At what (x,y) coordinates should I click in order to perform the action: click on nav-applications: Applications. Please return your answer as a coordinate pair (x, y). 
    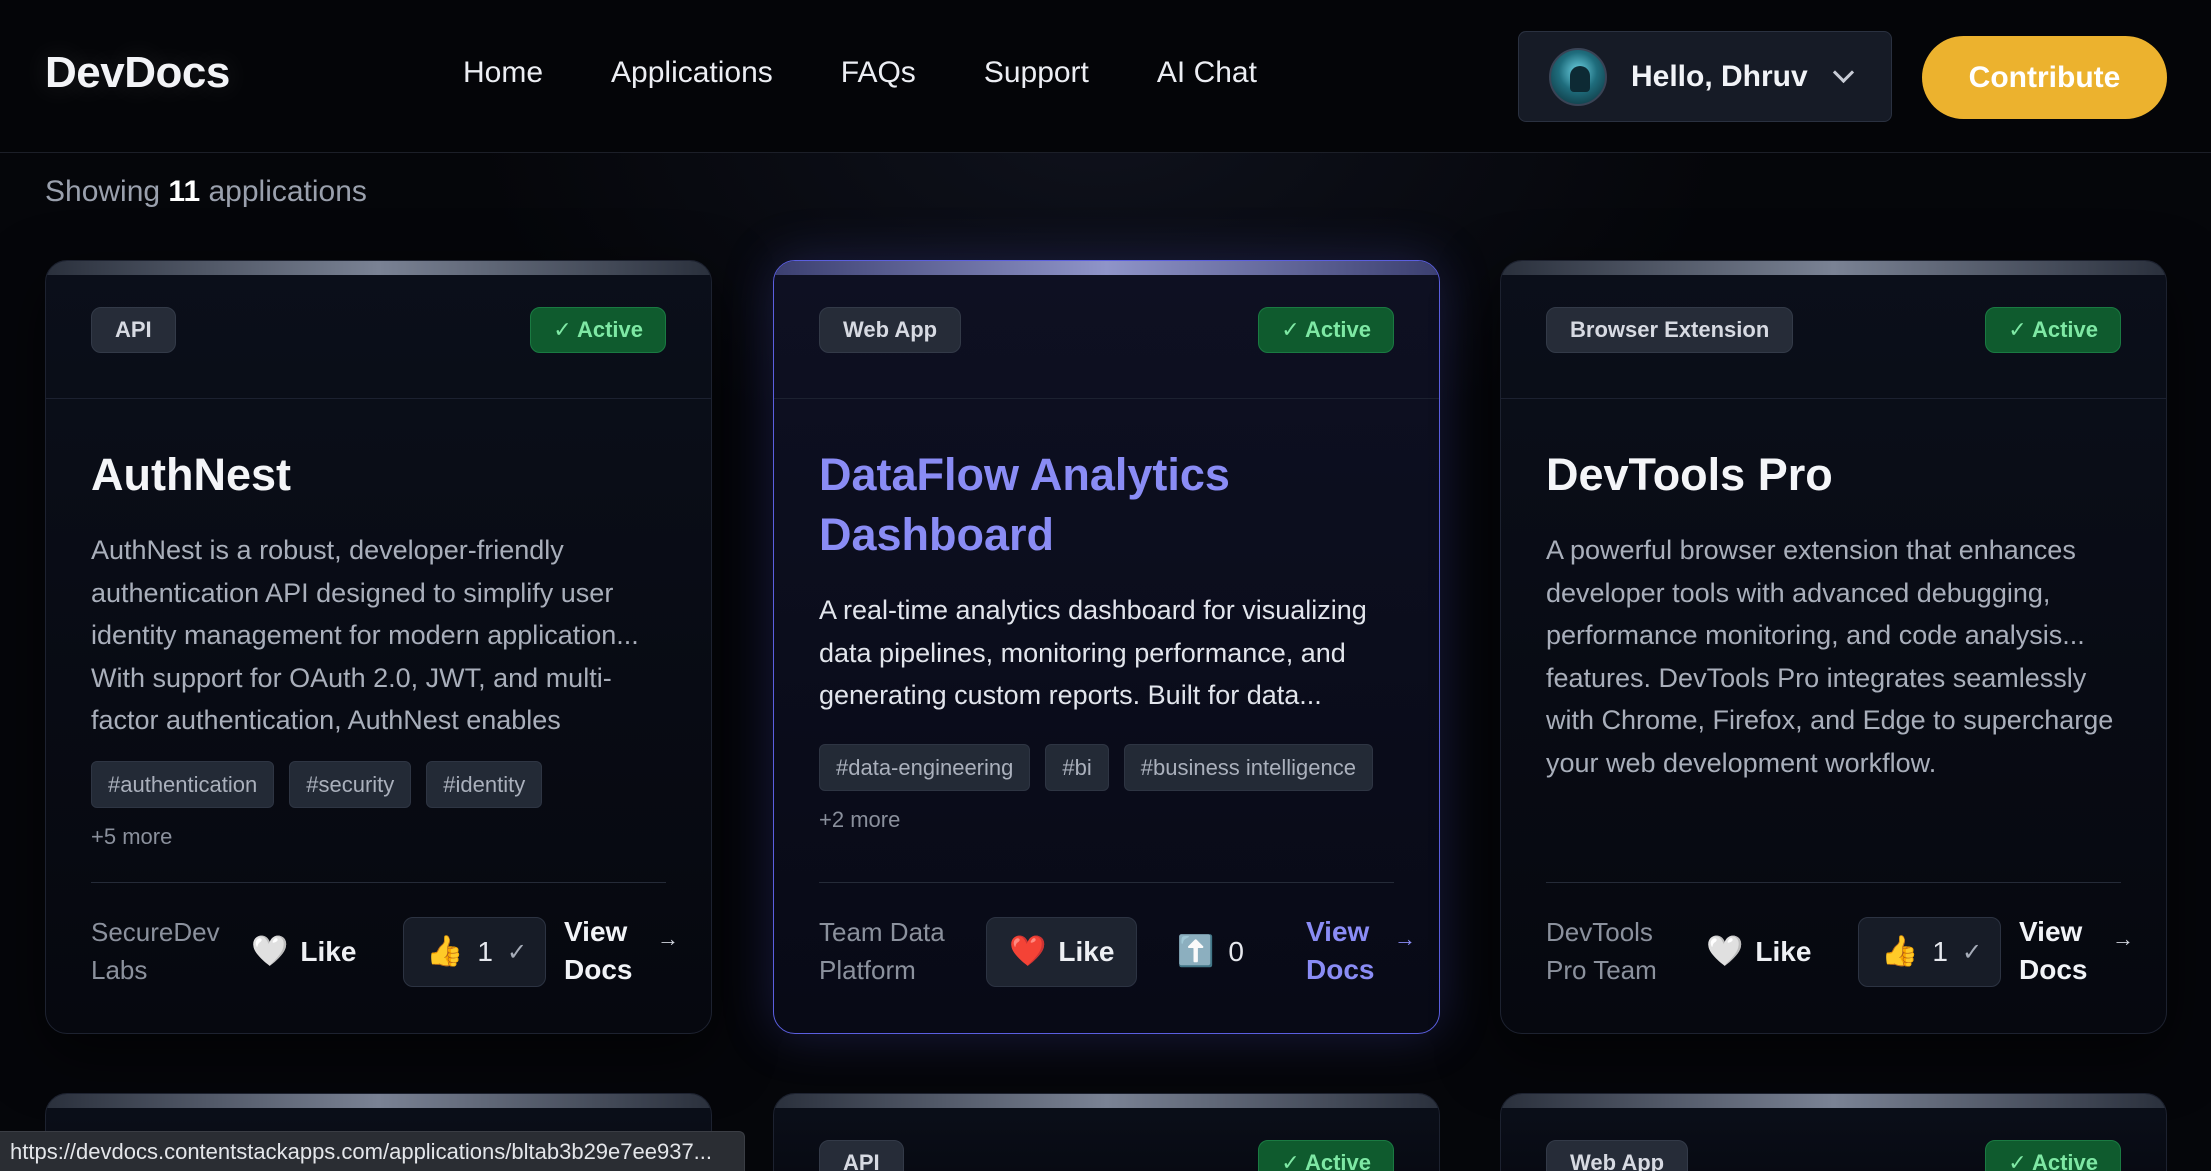
    Looking at the image, I should click on (692, 73).